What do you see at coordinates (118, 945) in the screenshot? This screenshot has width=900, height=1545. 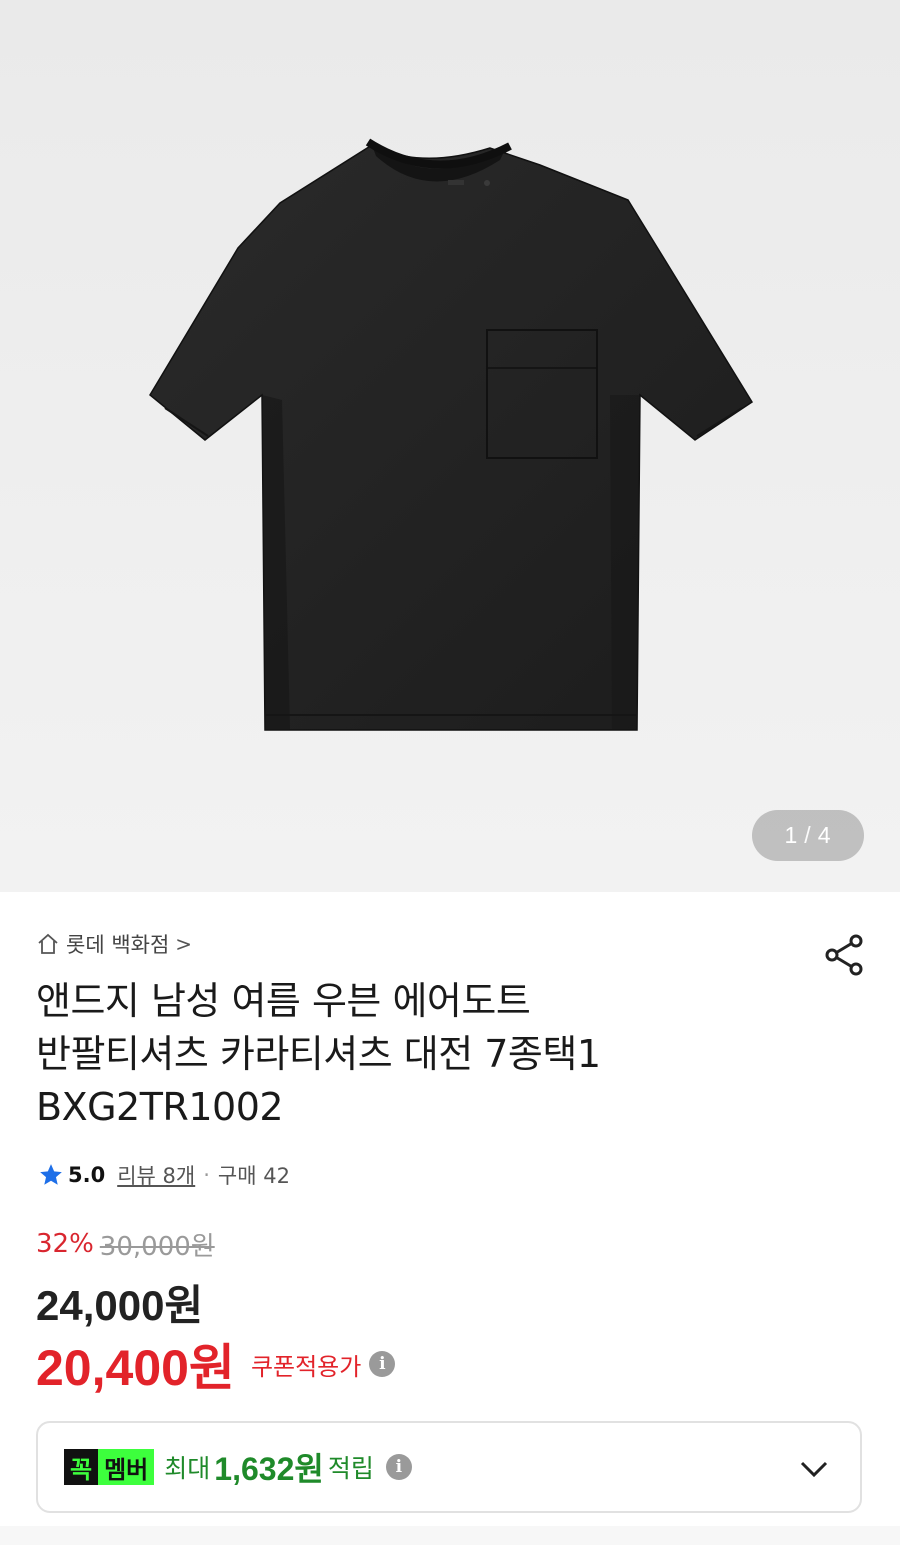 I see `store-name: 롯데 백화점` at bounding box center [118, 945].